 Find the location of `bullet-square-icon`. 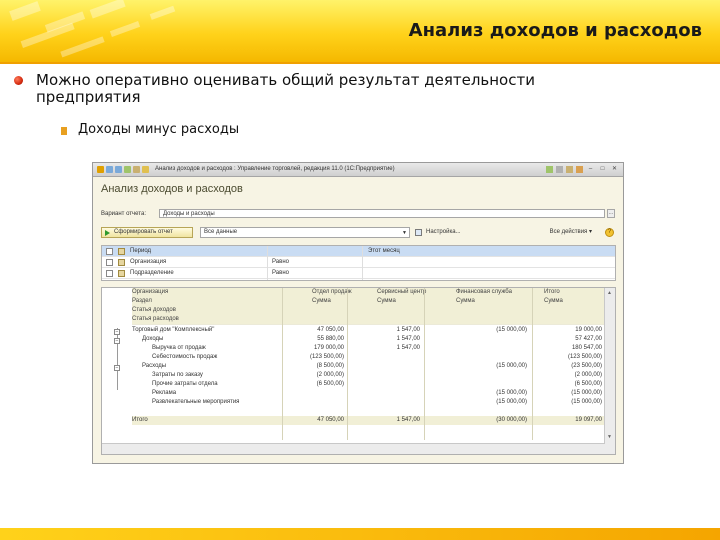

bullet-square-icon is located at coordinates (64, 131).